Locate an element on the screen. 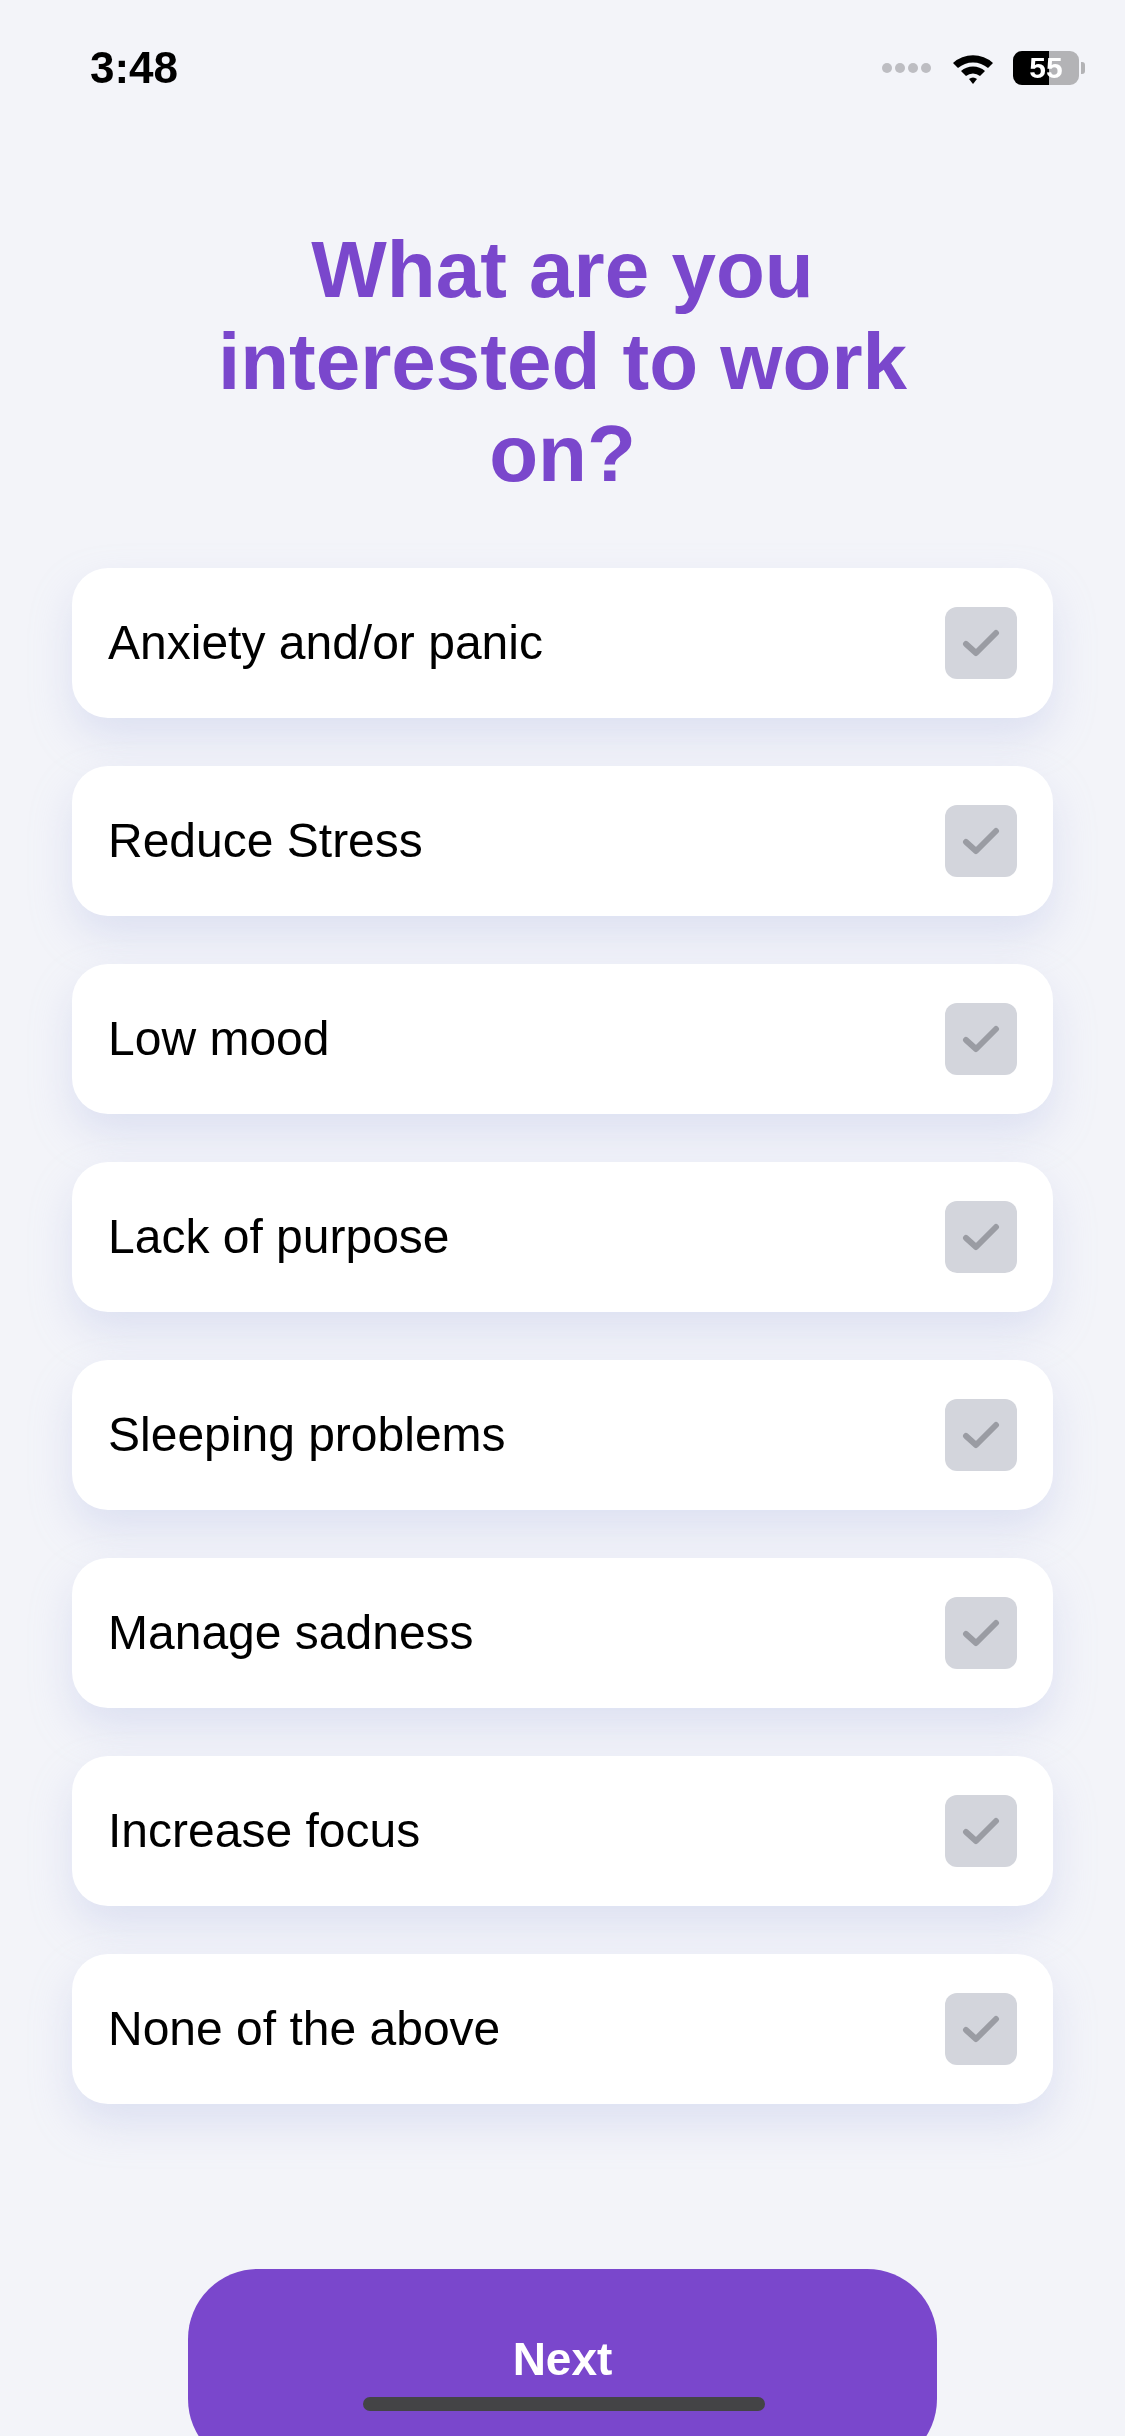 The width and height of the screenshot is (1125, 2436). option-label: Anxiety and/or panic is located at coordinates (325, 643).